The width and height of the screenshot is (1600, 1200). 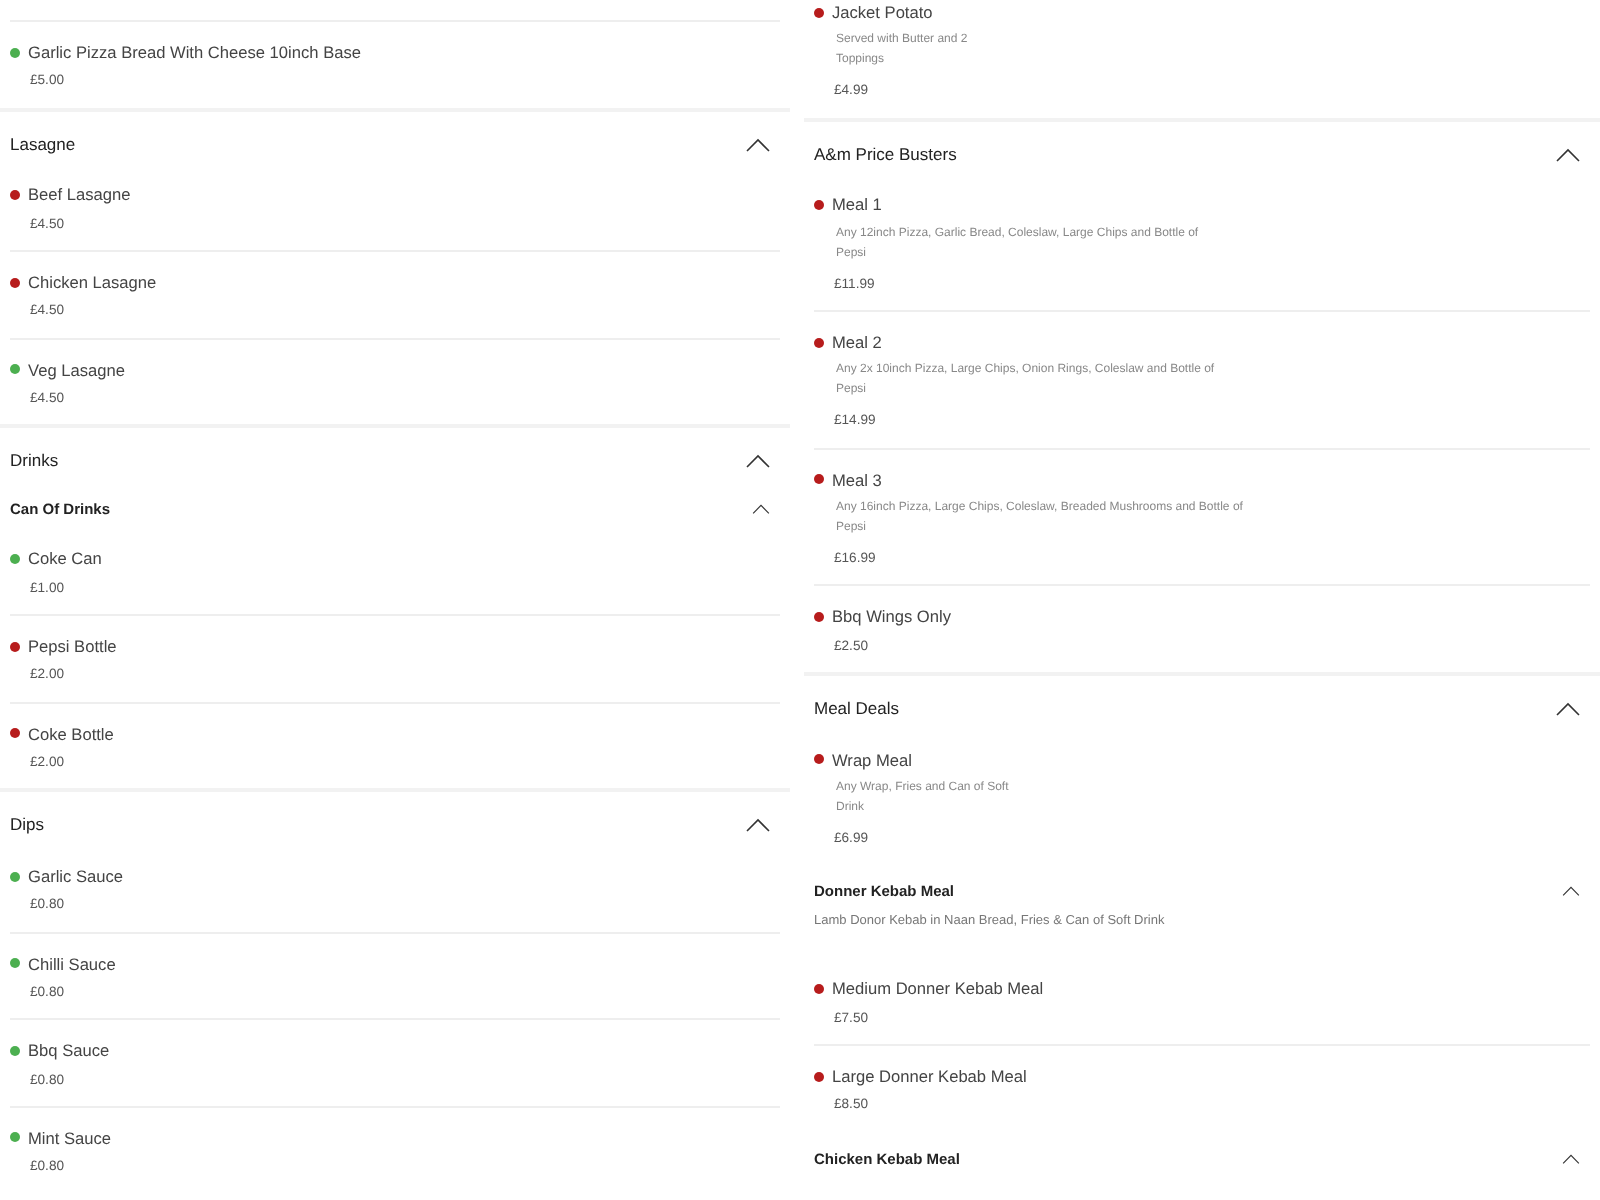 What do you see at coordinates (70, 1138) in the screenshot?
I see `item-name: Mint Sauce` at bounding box center [70, 1138].